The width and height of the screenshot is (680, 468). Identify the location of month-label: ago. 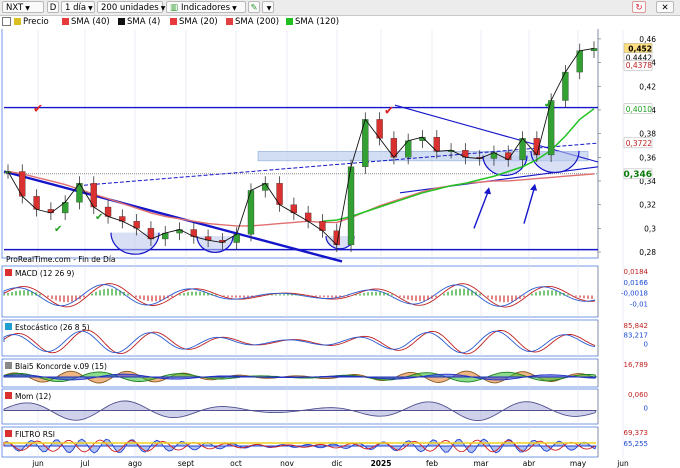
(135, 463).